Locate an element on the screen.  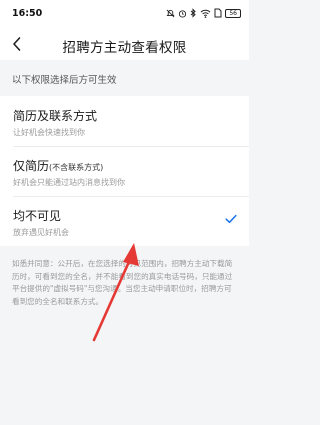
battery-icon: 56 is located at coordinates (233, 13).